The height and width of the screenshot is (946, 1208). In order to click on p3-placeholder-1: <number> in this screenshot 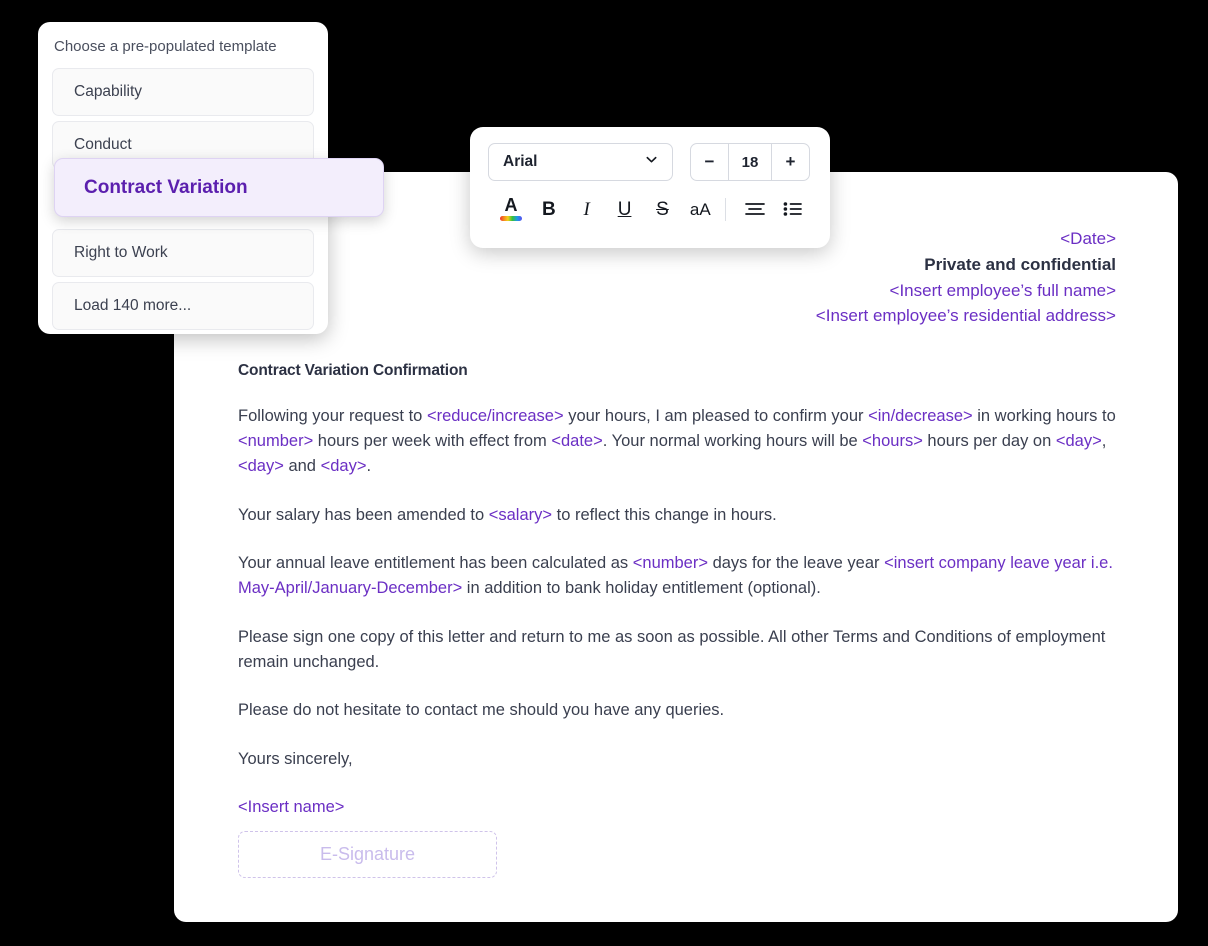, I will do `click(670, 563)`.